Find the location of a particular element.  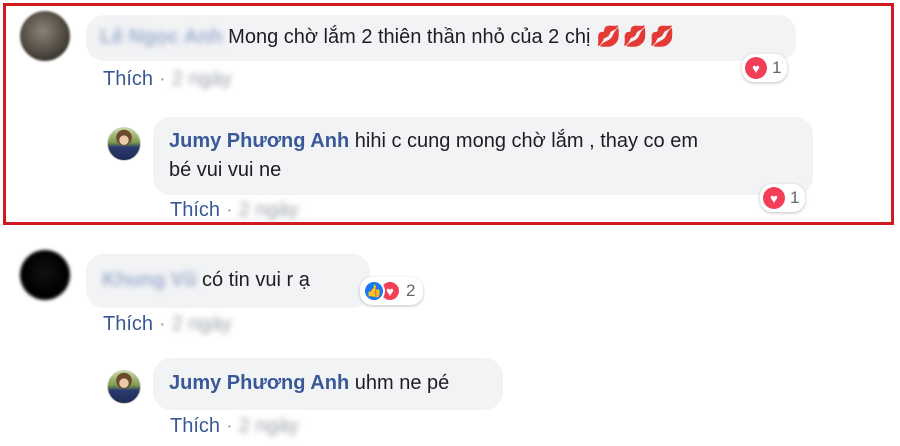

comment-bubble: Khung Vũ có tin vui r ạ is located at coordinates (228, 281).